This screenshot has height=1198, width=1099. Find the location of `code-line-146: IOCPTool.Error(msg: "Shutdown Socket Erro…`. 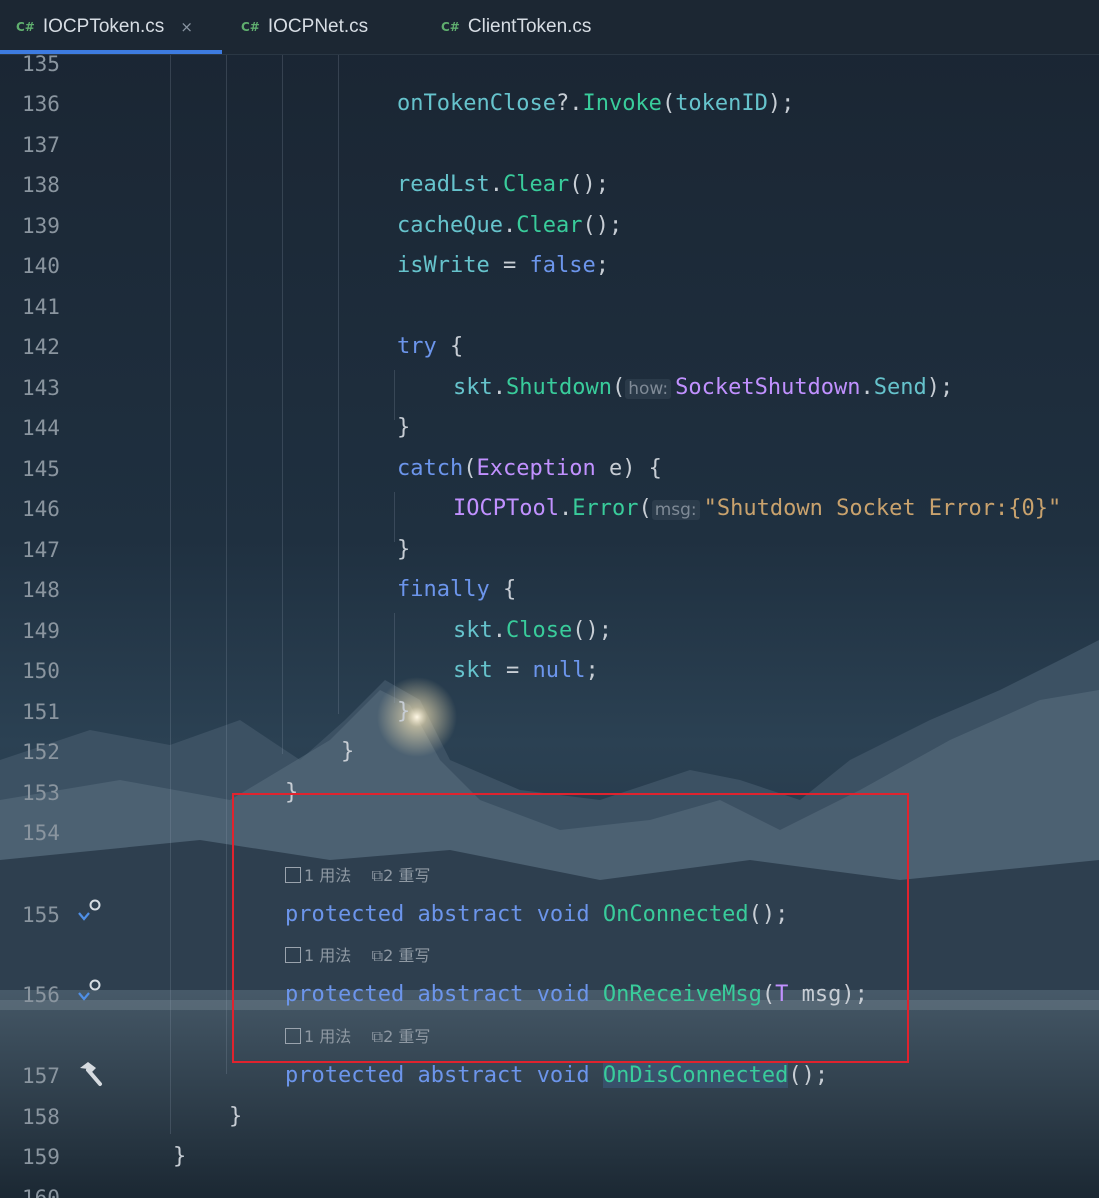

code-line-146: IOCPTool.Error(msg: "Shutdown Socket Erro… is located at coordinates (757, 508).